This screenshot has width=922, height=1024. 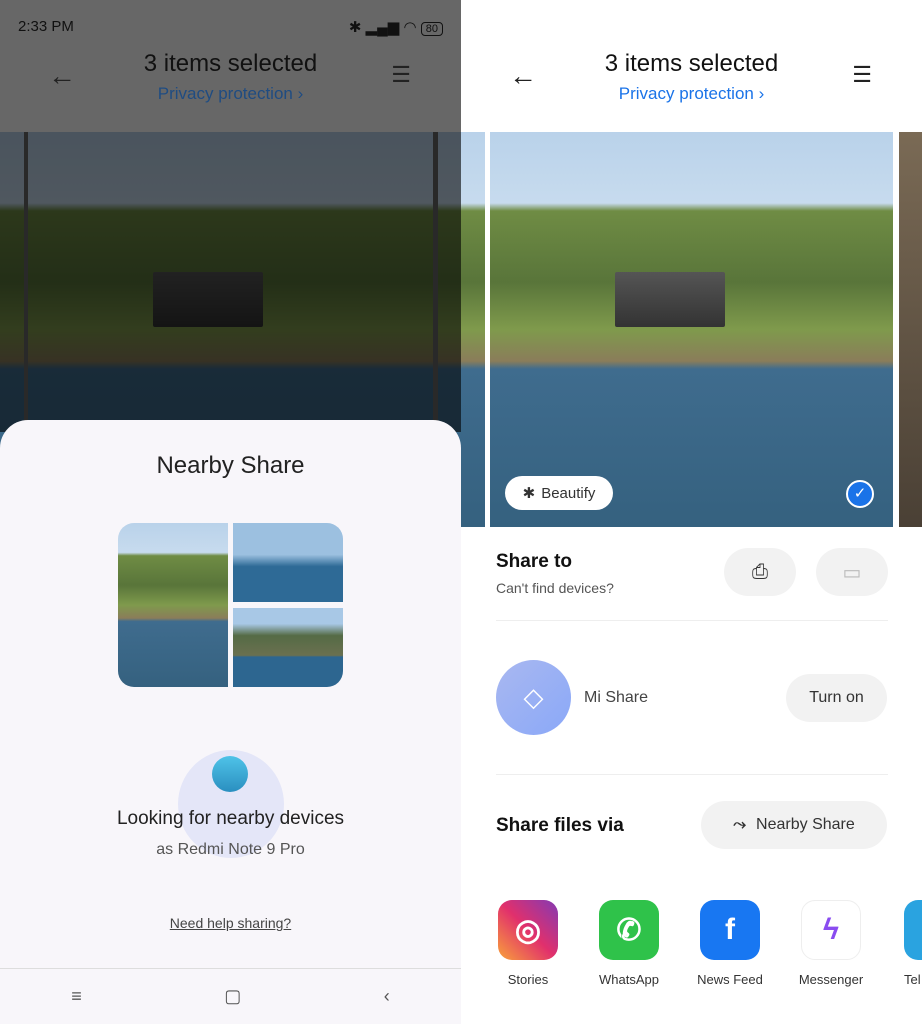 What do you see at coordinates (670, 299) in the screenshot?
I see `house-shape` at bounding box center [670, 299].